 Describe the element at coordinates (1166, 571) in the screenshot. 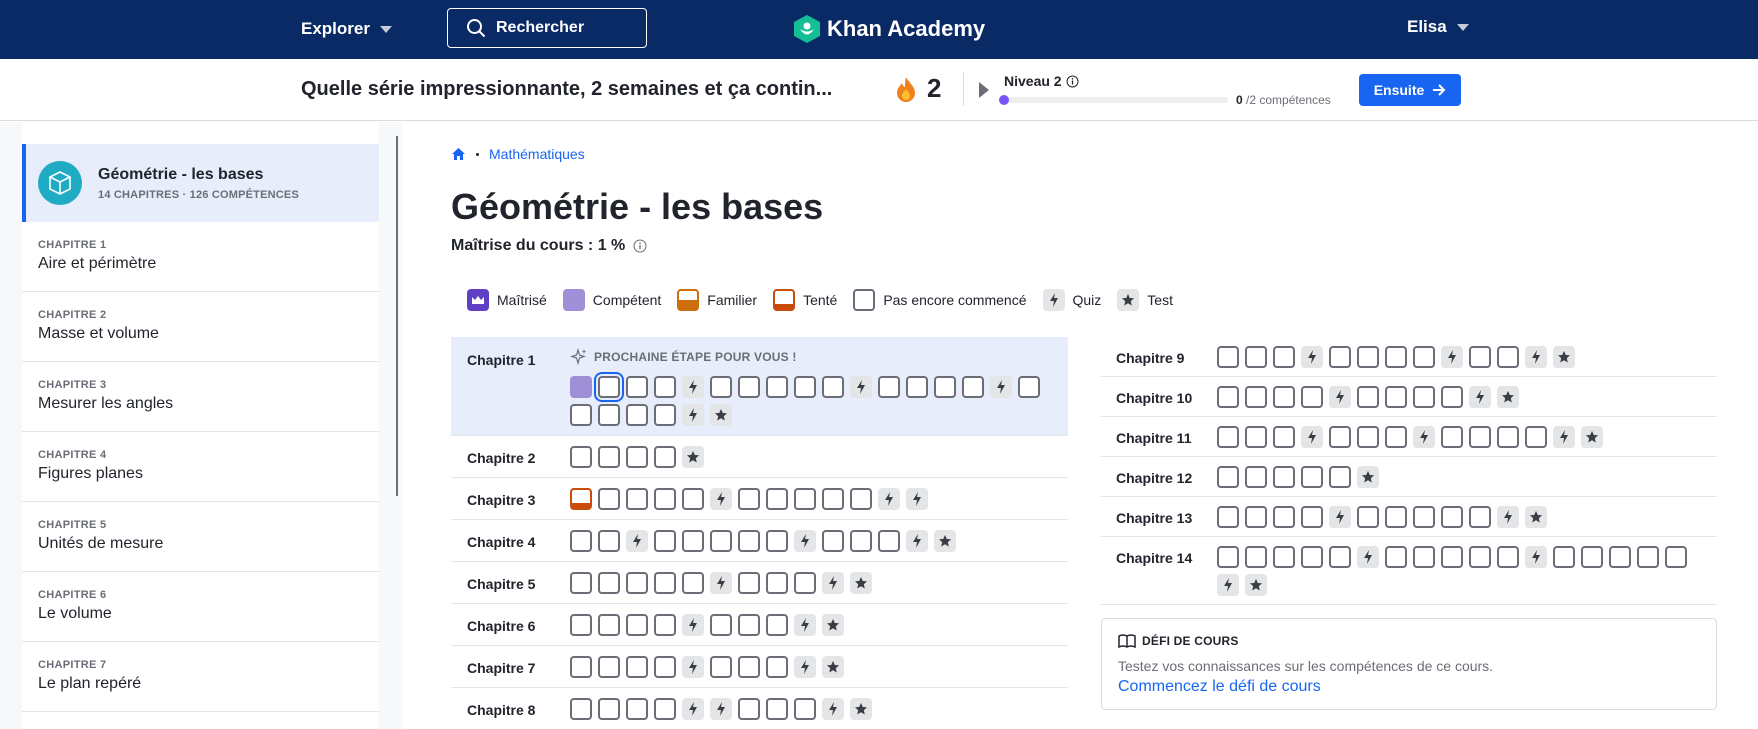

I see `chapter-row-label: Chapitre 14` at that location.